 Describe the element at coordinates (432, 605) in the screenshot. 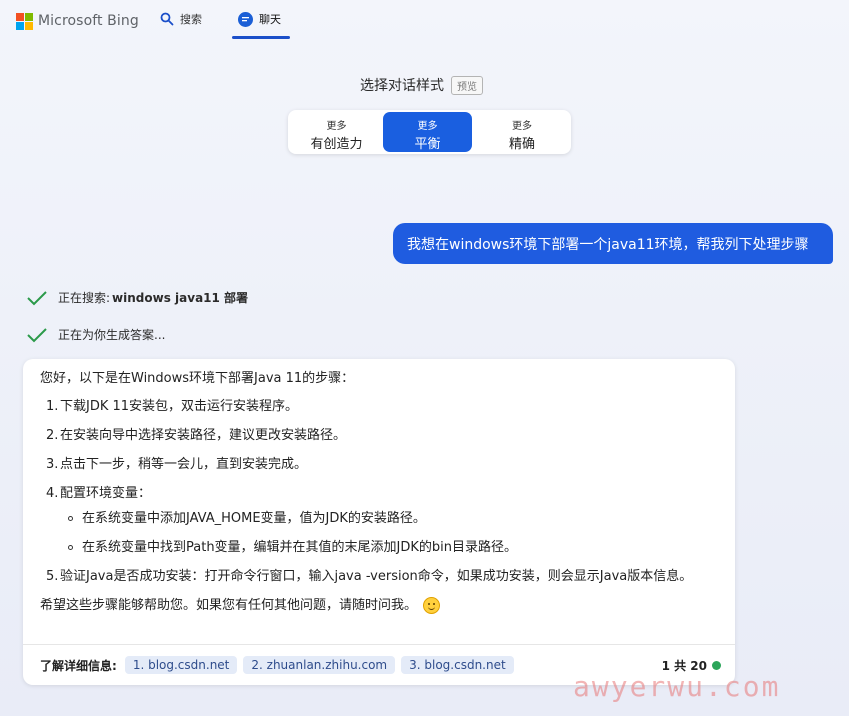

I see `smile-emoji-icon` at that location.